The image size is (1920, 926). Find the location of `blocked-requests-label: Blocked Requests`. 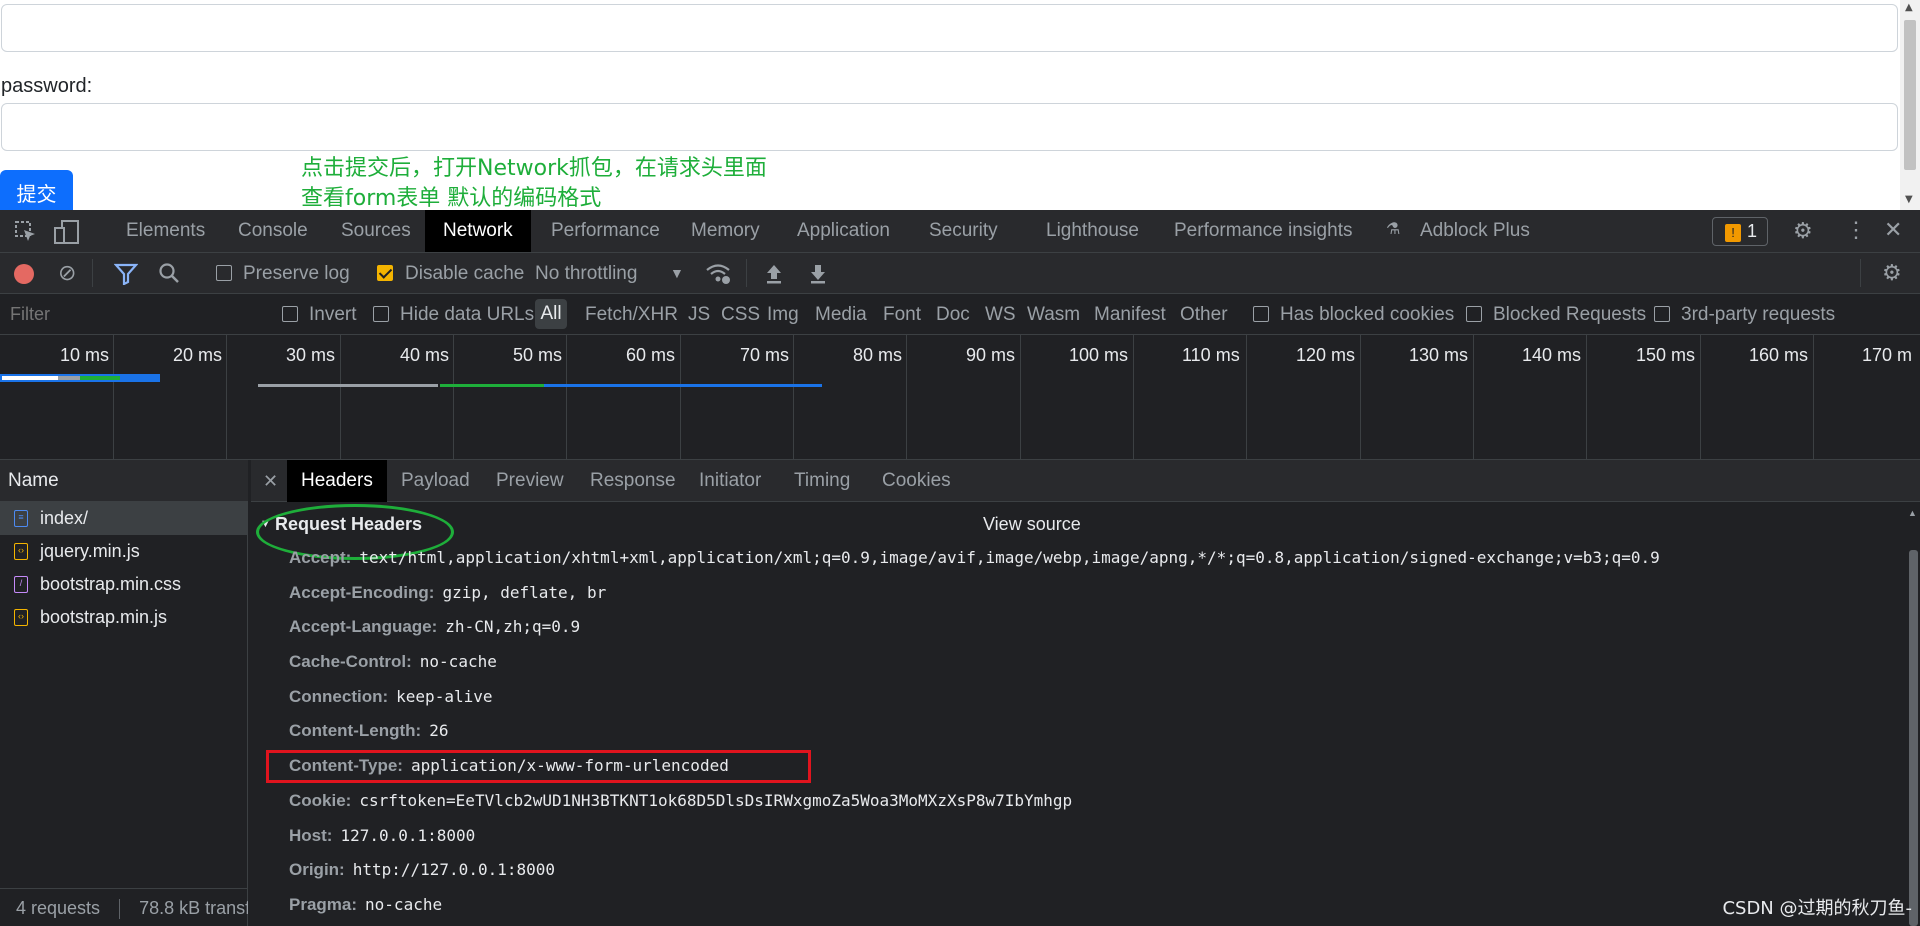

blocked-requests-label: Blocked Requests is located at coordinates (1570, 314).